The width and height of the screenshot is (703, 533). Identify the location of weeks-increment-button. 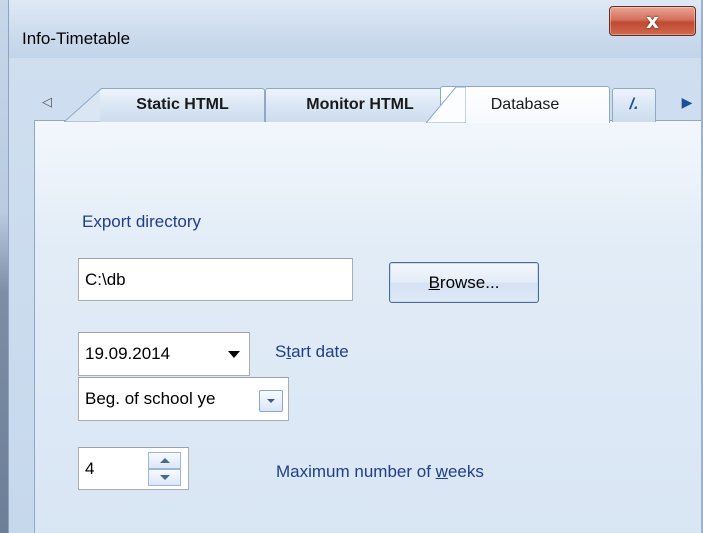
(164, 460).